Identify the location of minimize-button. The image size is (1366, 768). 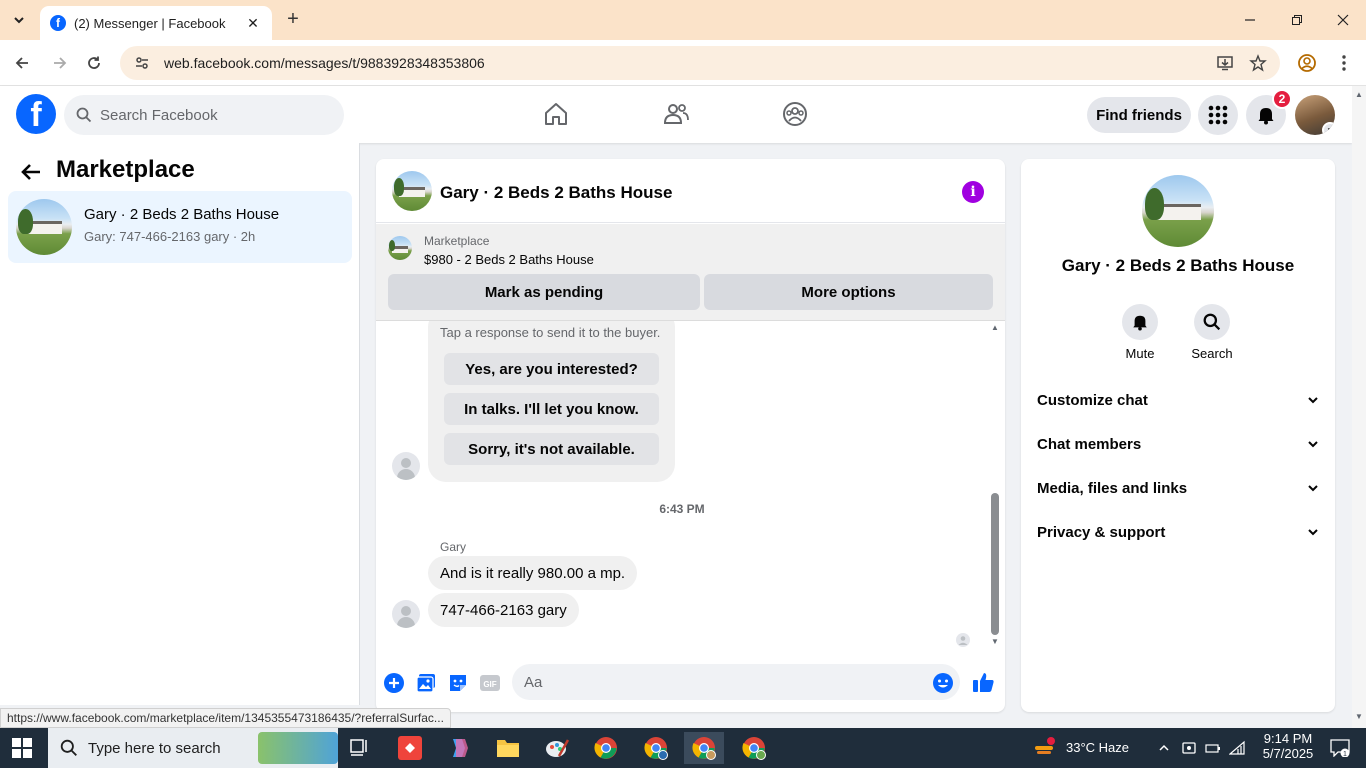
(1250, 20).